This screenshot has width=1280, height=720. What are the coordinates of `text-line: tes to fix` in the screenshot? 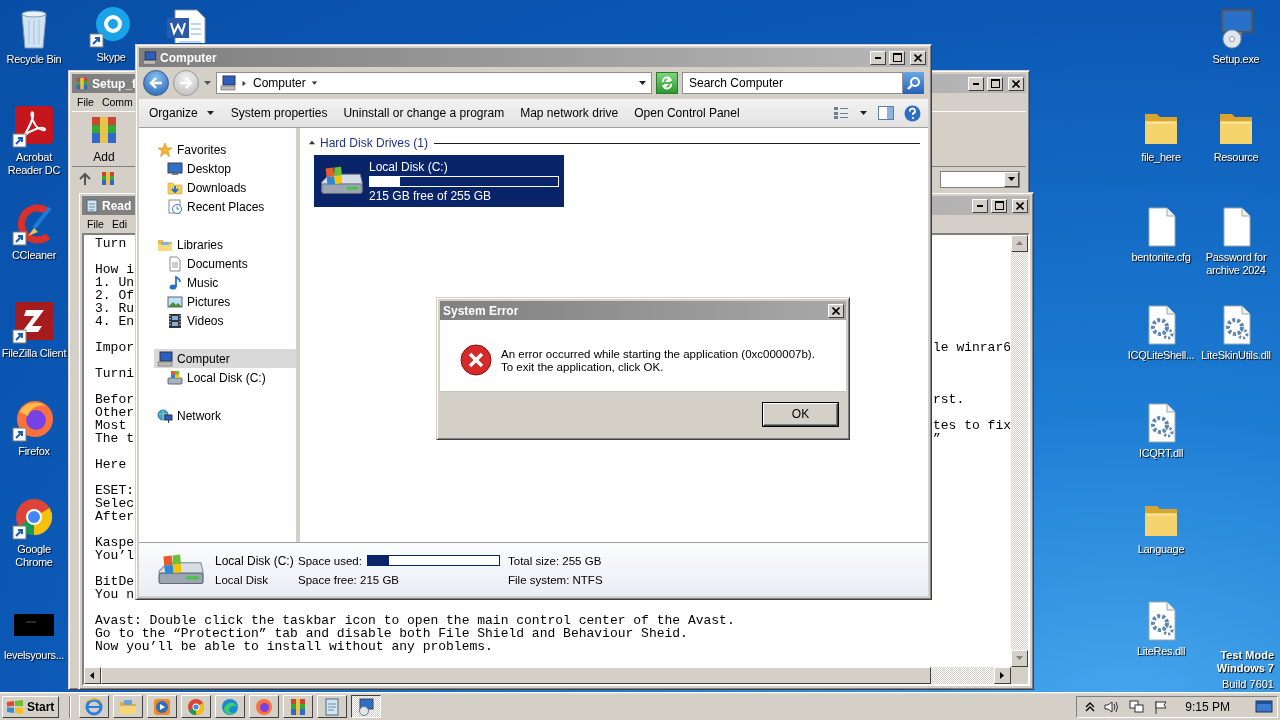 It's located at (972, 425).